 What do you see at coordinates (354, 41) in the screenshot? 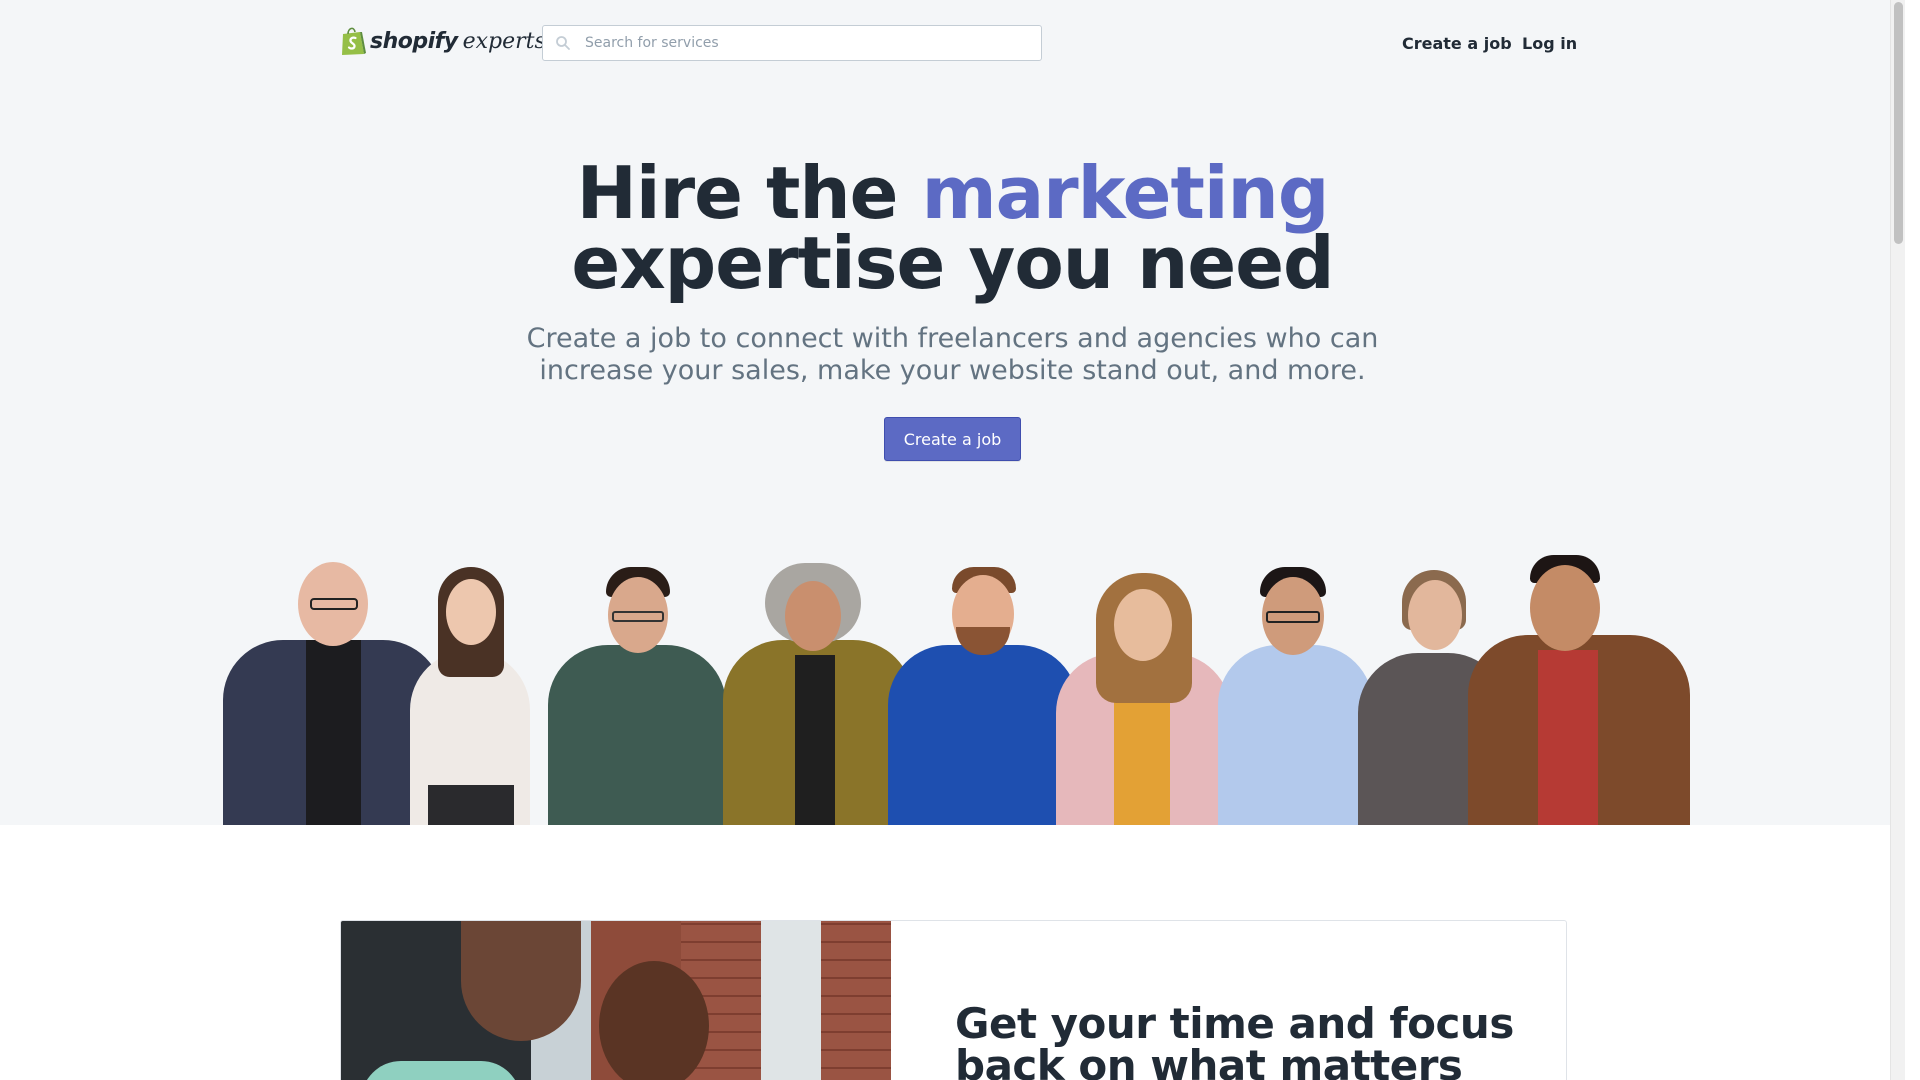
I see `shopify-bag-icon` at bounding box center [354, 41].